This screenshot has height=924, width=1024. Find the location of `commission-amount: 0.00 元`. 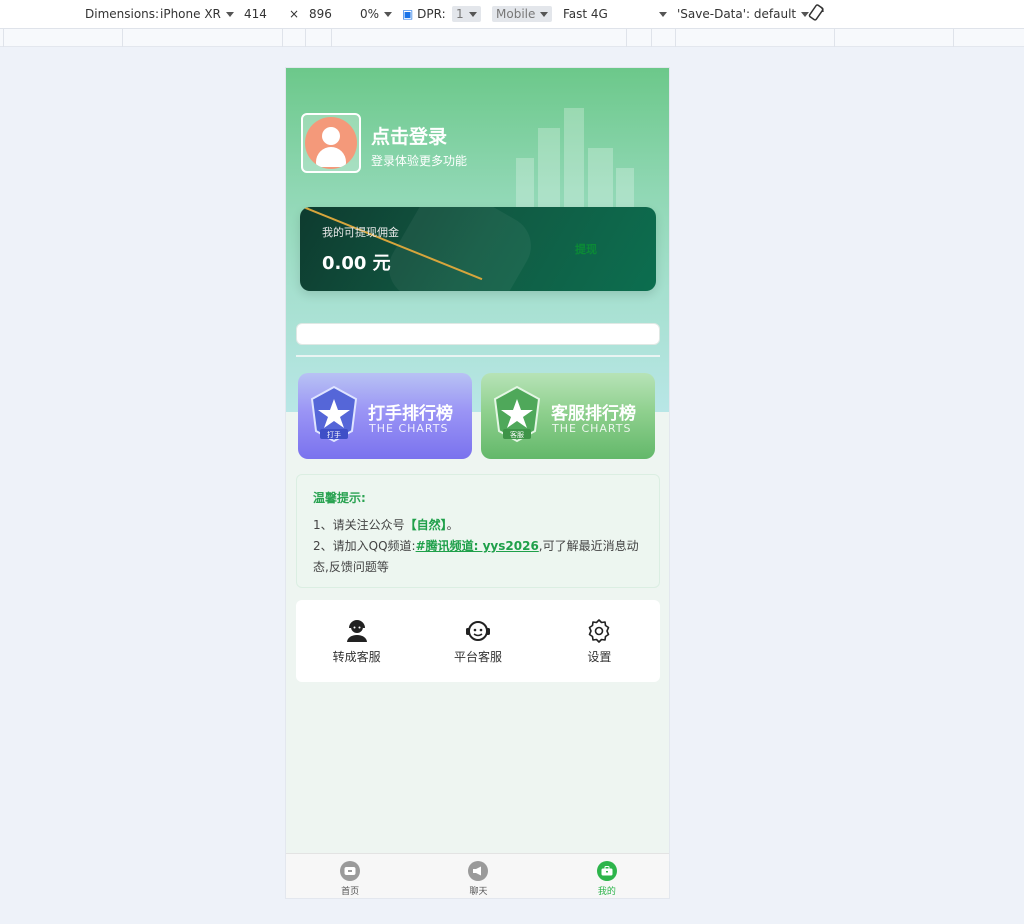

commission-amount: 0.00 元 is located at coordinates (356, 263).